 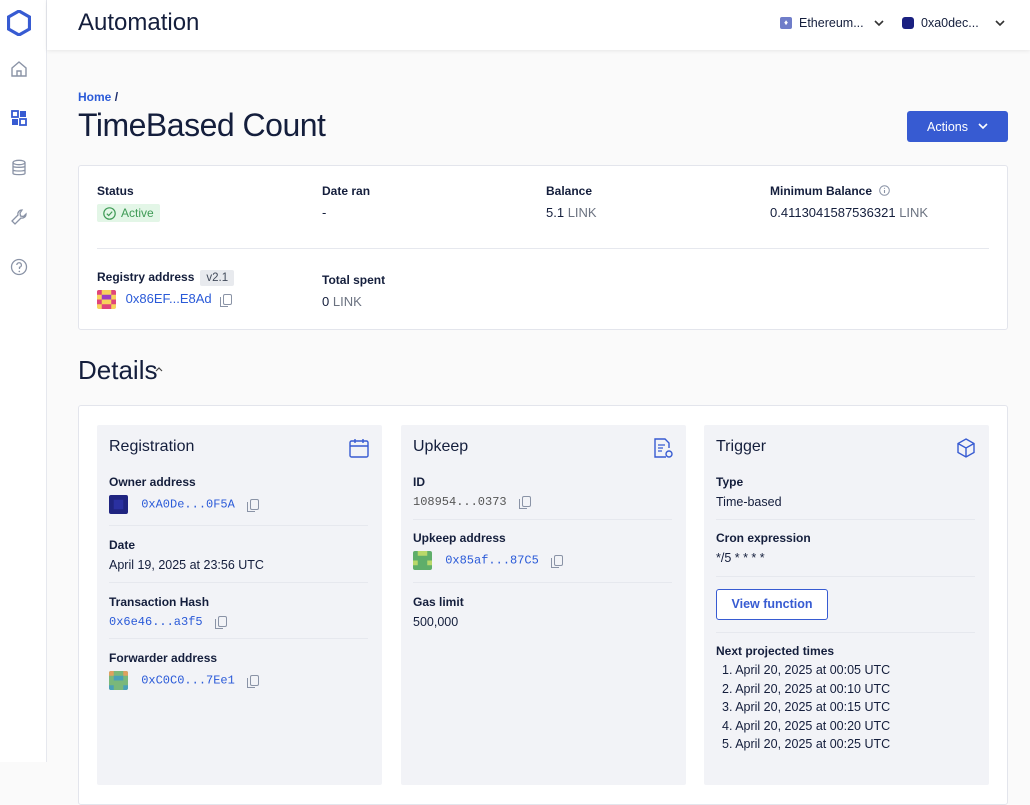 What do you see at coordinates (763, 538) in the screenshot?
I see `cron-label: Cron expression` at bounding box center [763, 538].